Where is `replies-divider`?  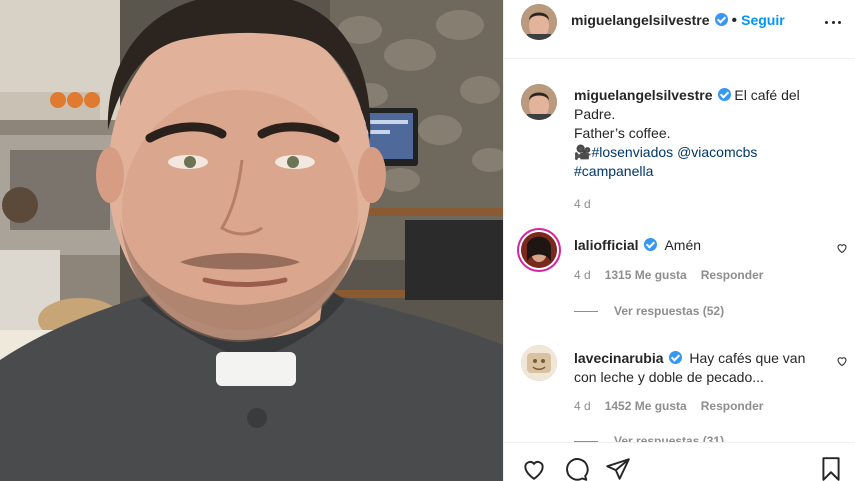 replies-divider is located at coordinates (586, 311).